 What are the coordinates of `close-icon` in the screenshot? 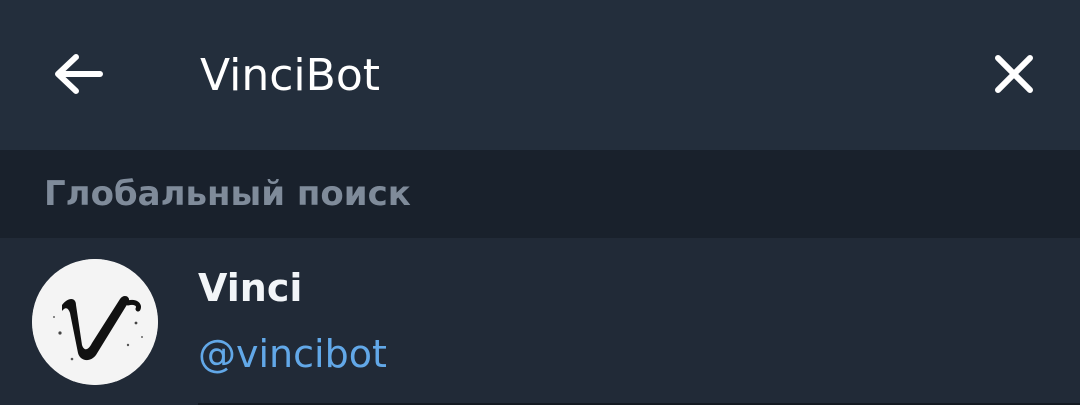 It's located at (1014, 74).